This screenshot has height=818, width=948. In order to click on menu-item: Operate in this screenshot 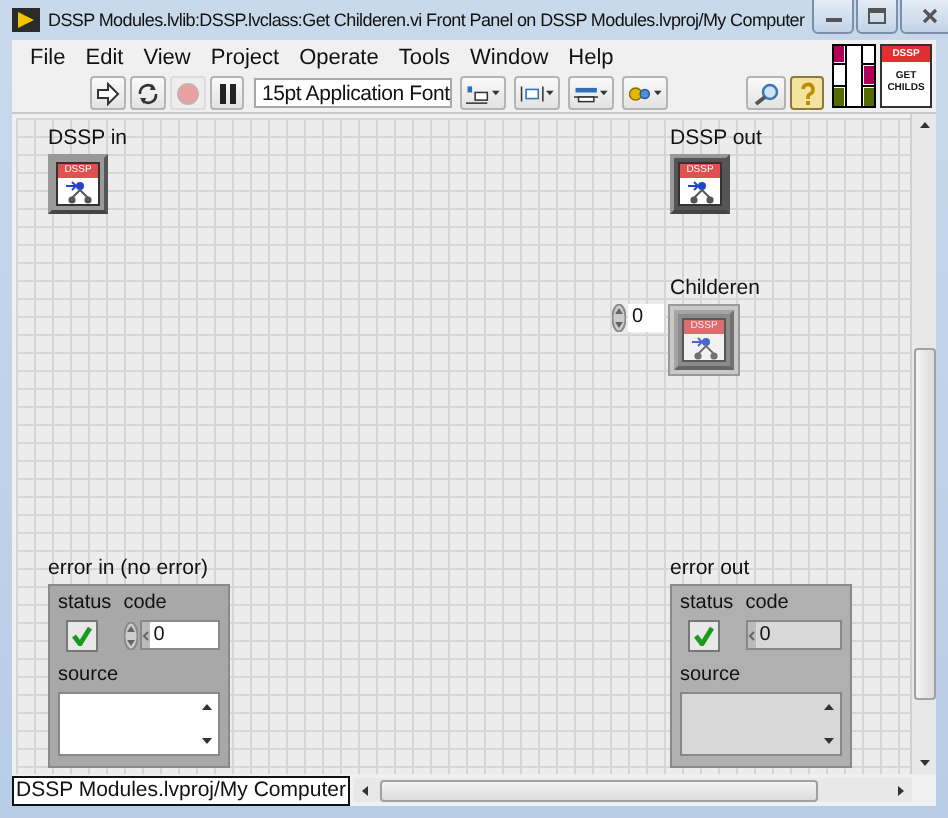, I will do `click(339, 57)`.